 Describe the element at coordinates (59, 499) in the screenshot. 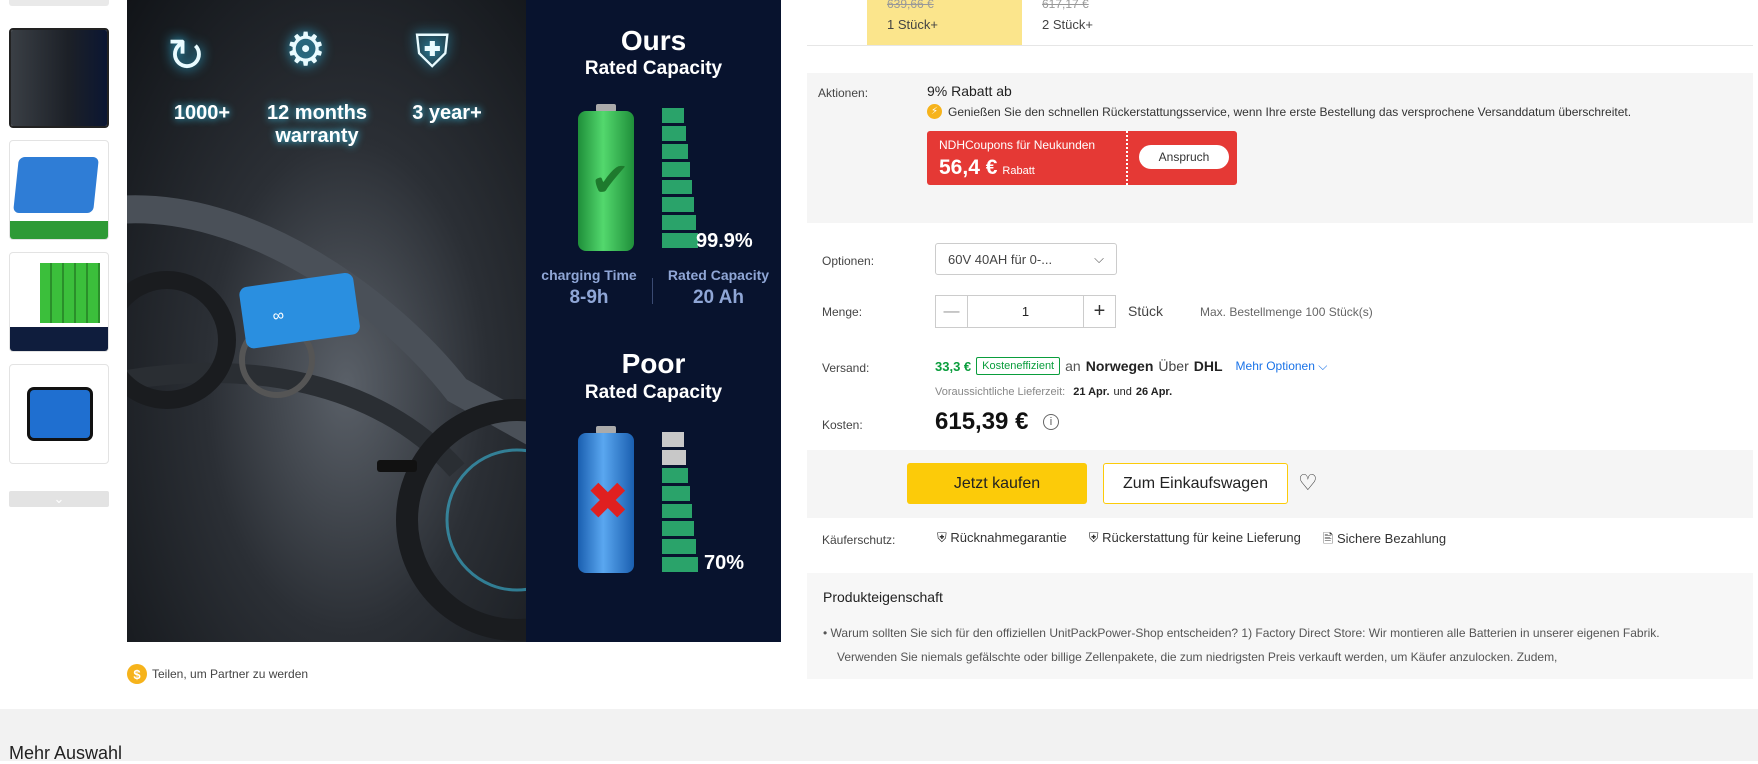

I see `thumbnail-scroll-down: ⌄` at that location.